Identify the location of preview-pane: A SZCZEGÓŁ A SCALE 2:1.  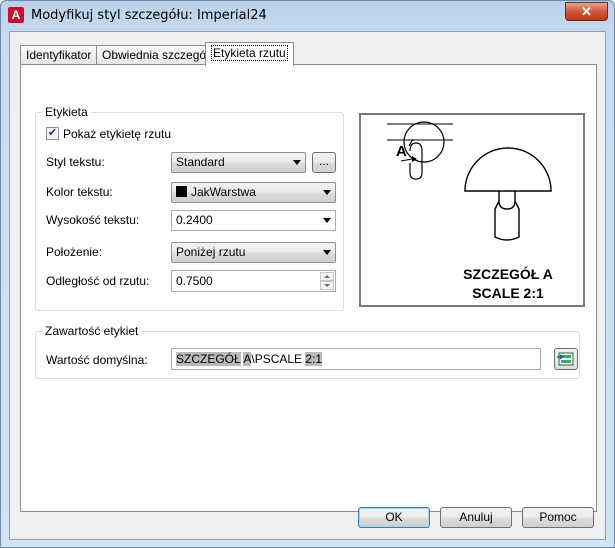
(472, 210).